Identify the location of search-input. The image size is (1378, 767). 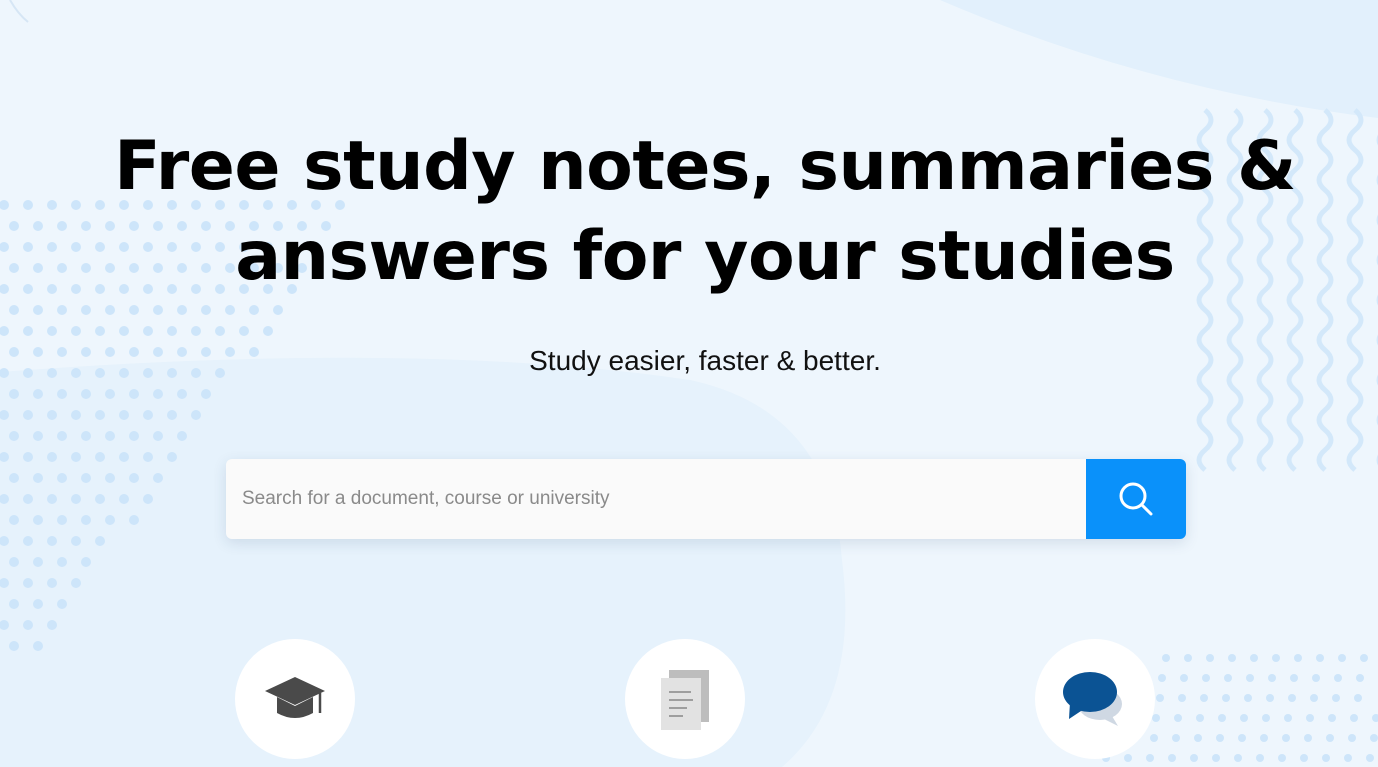
(656, 499).